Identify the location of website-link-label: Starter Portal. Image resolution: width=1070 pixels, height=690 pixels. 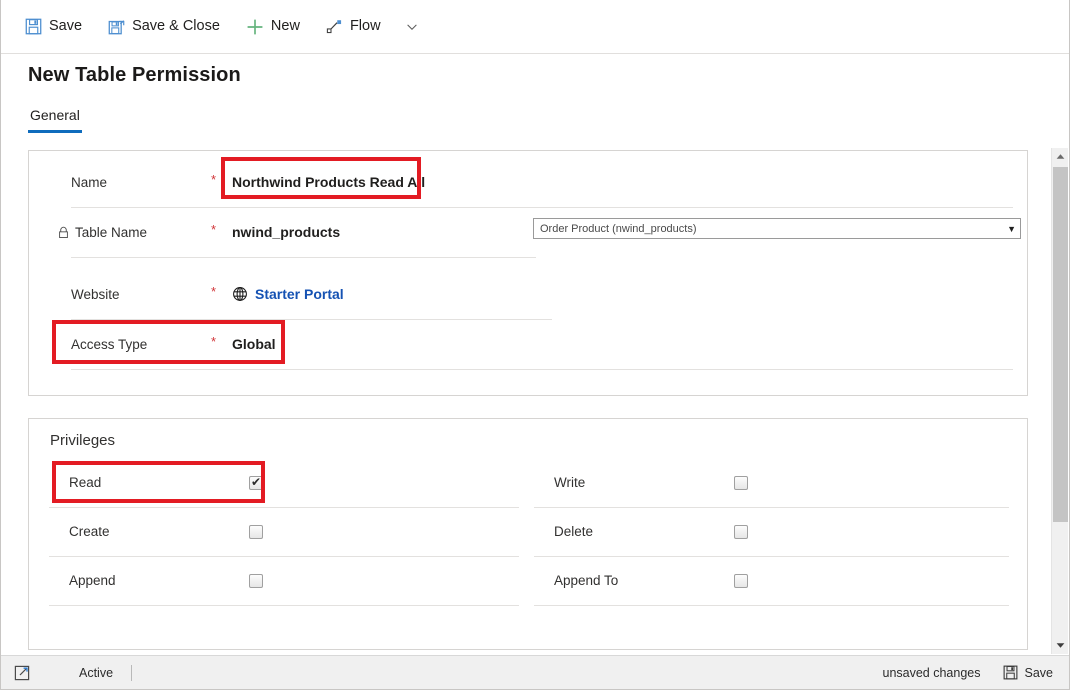
(299, 294).